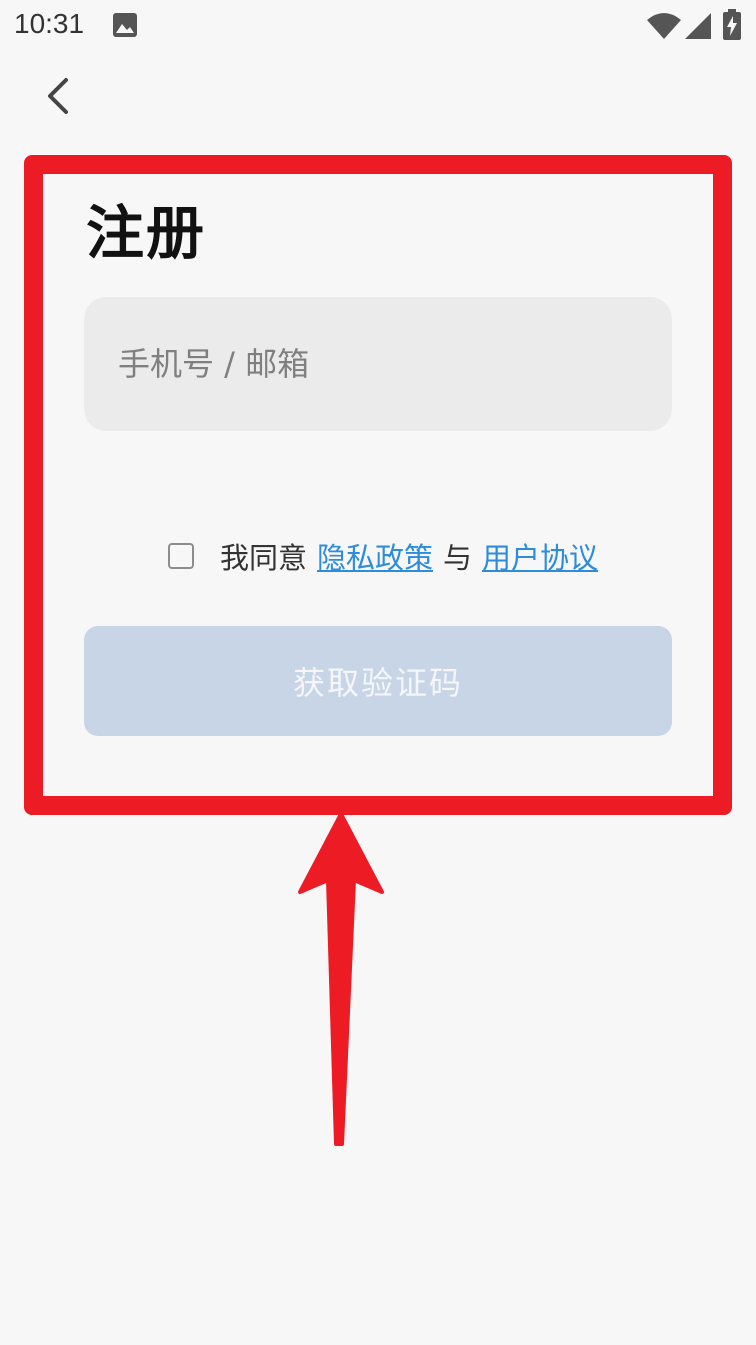 The image size is (756, 1345). Describe the element at coordinates (698, 26) in the screenshot. I see `signal-icon` at that location.